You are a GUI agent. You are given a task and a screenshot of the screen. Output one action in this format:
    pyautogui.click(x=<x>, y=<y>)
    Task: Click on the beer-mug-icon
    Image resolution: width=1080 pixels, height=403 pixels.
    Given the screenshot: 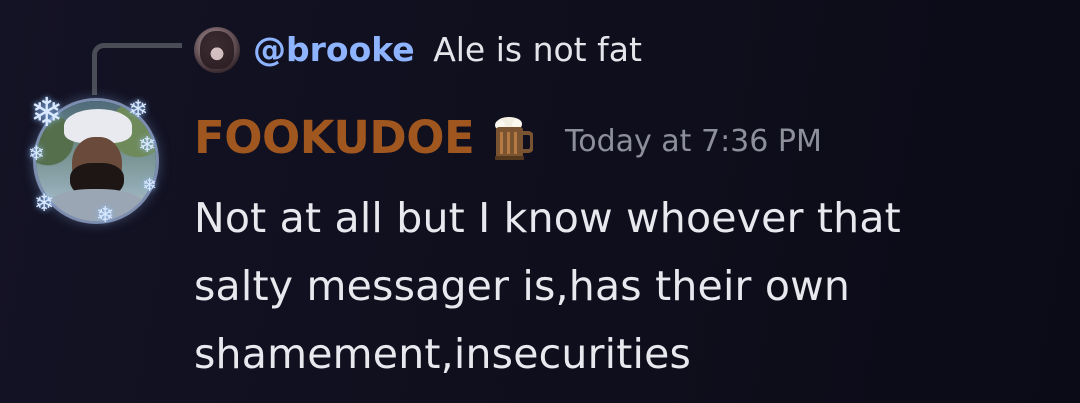 What is the action you would take?
    pyautogui.click(x=514, y=138)
    